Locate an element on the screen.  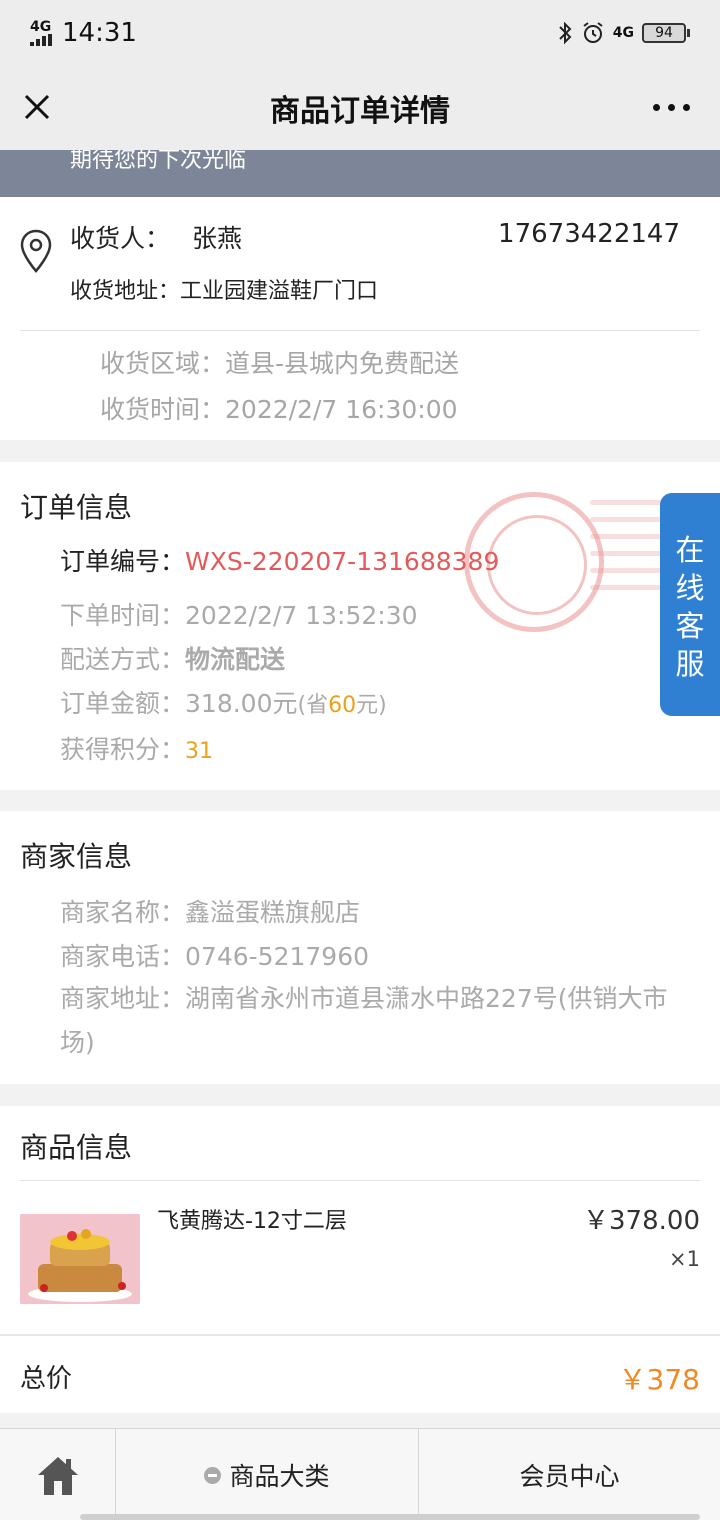
merchant-address-label: 商家地址： is located at coordinates (123, 998).